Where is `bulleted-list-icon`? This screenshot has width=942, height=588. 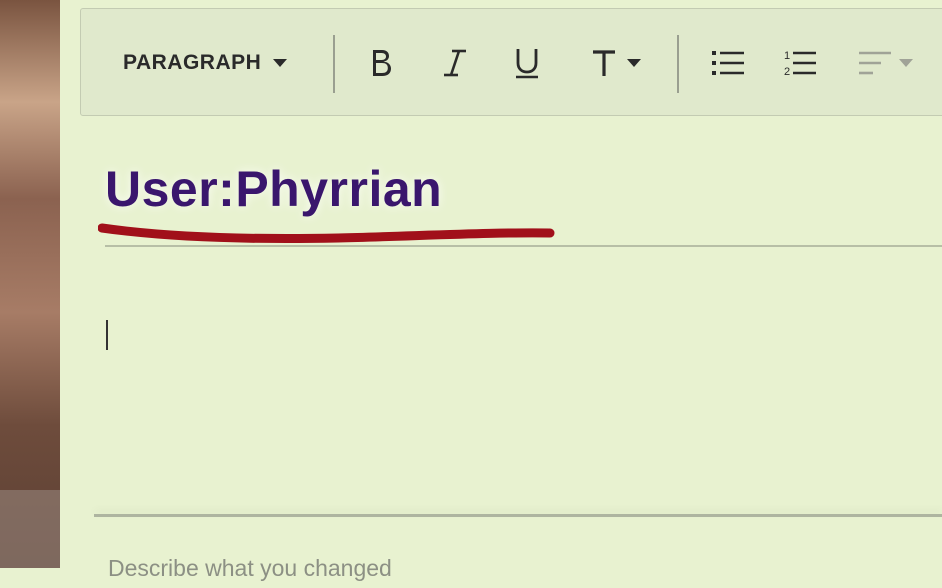
bulleted-list-icon is located at coordinates (728, 63).